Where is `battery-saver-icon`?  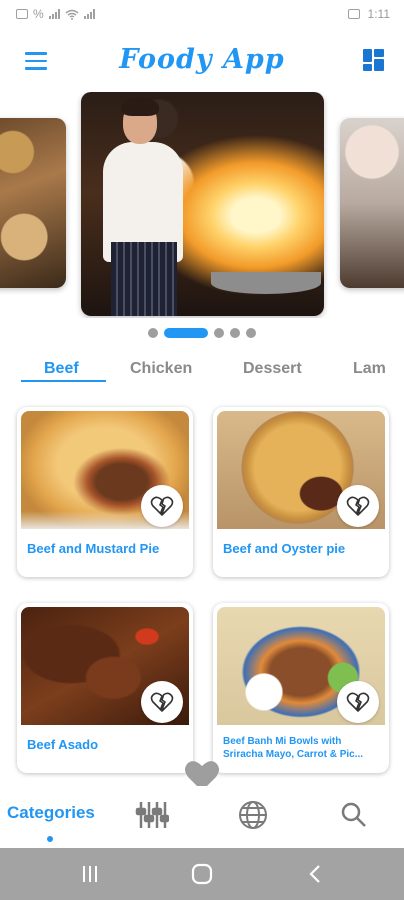 battery-saver-icon is located at coordinates (353, 14).